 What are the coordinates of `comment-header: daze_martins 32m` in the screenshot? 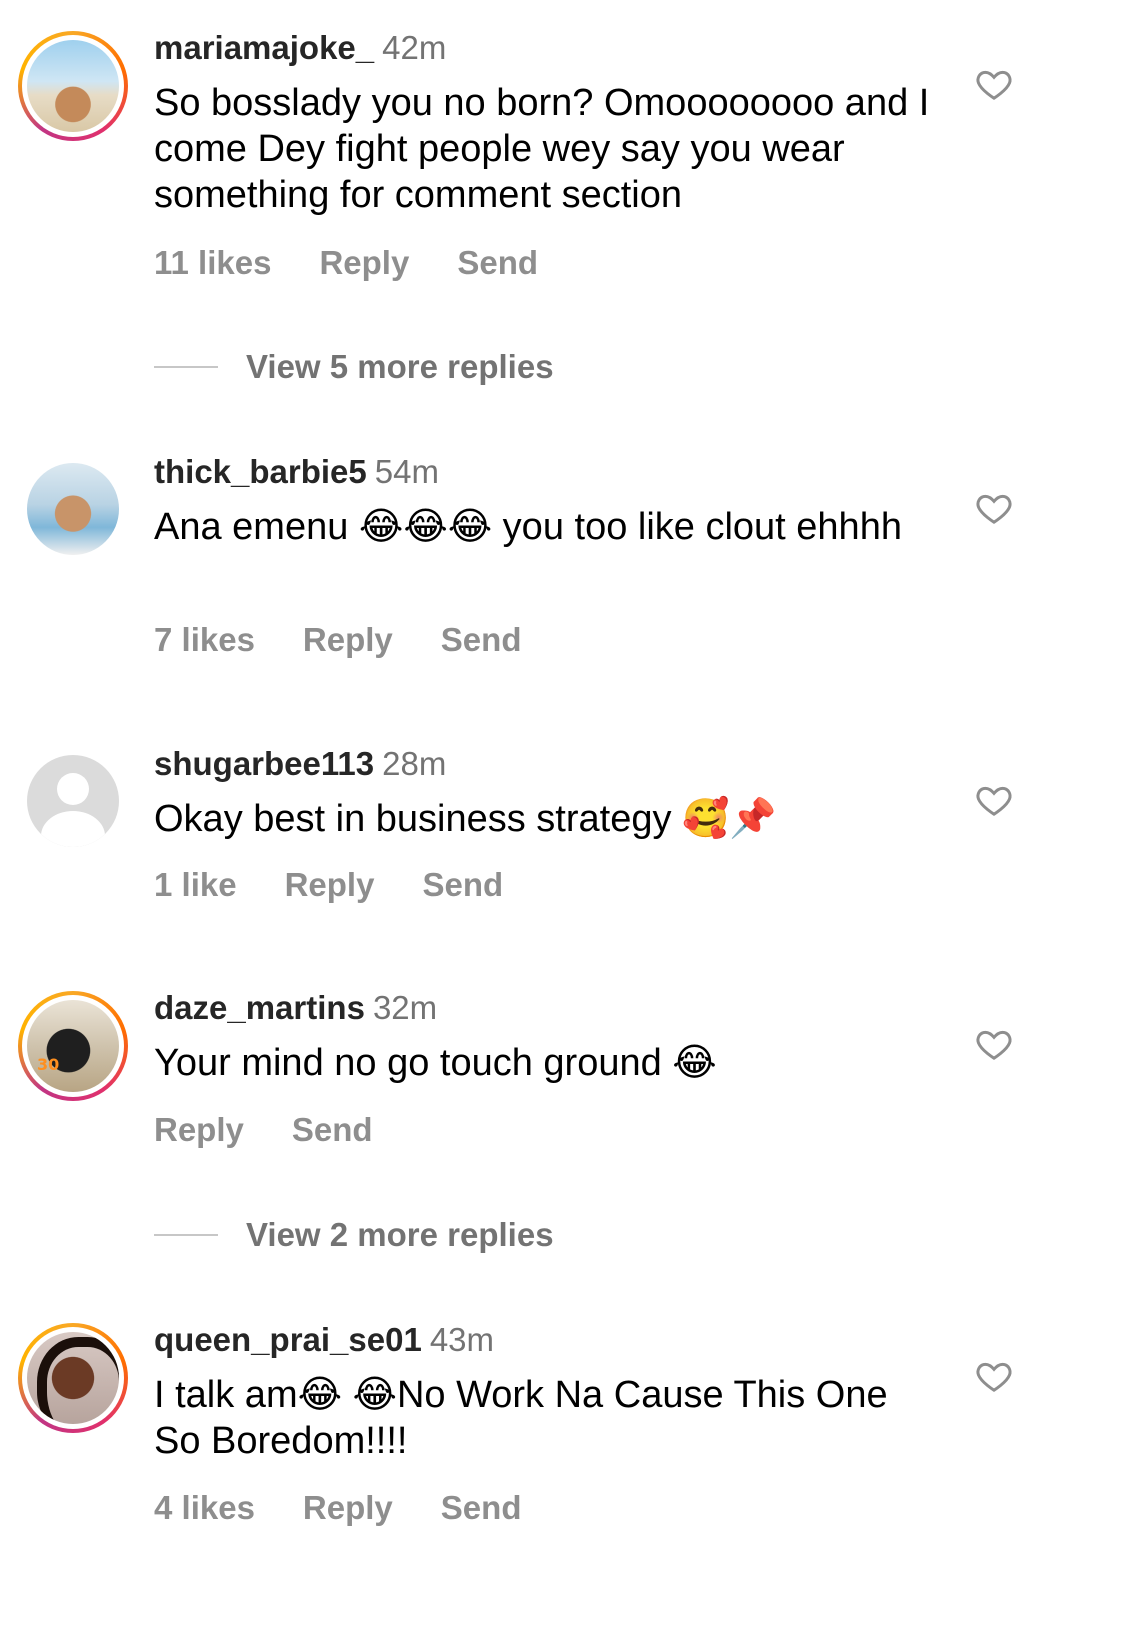 It's located at (295, 1008).